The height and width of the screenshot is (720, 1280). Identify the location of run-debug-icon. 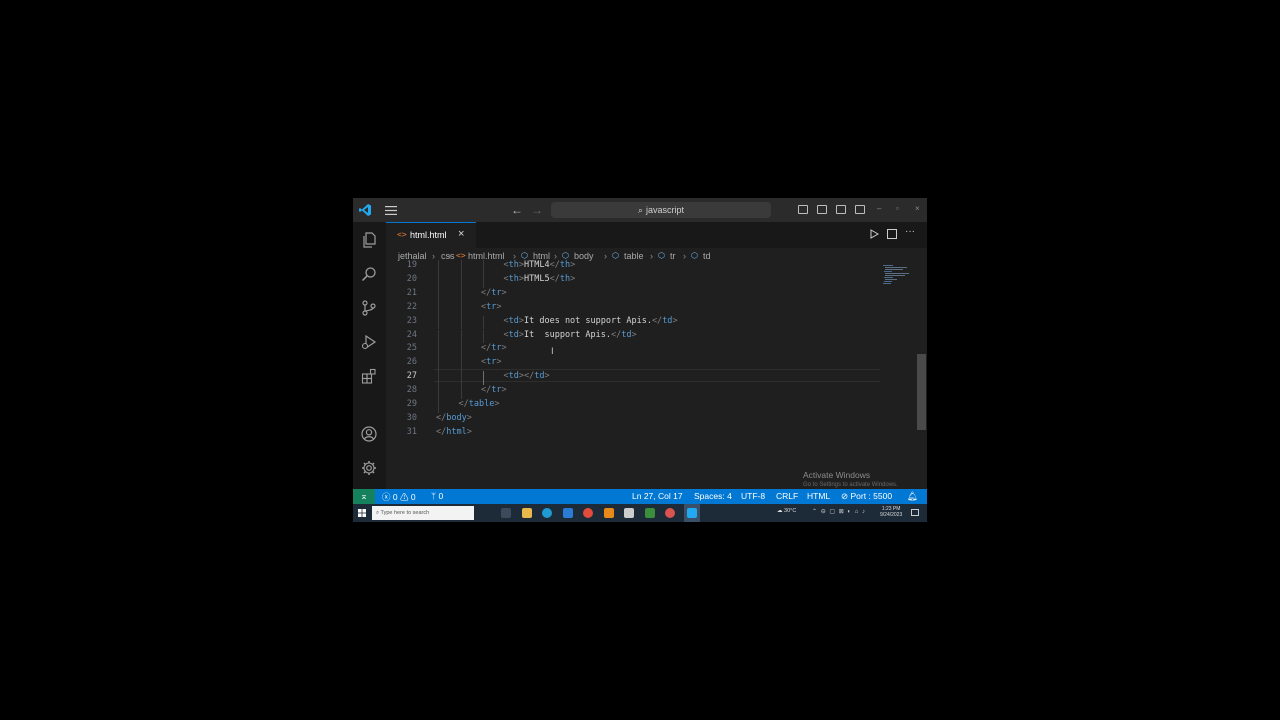
(369, 342).